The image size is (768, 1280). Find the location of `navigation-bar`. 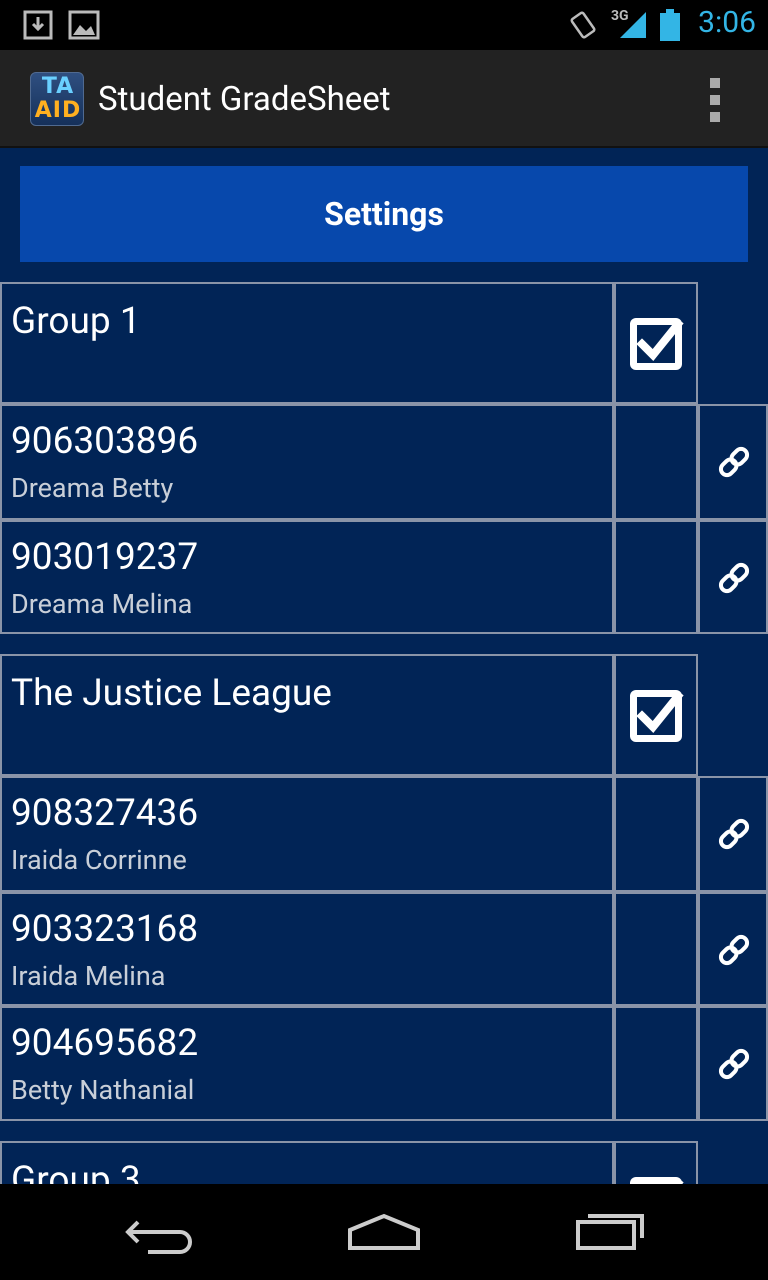

navigation-bar is located at coordinates (384, 1232).